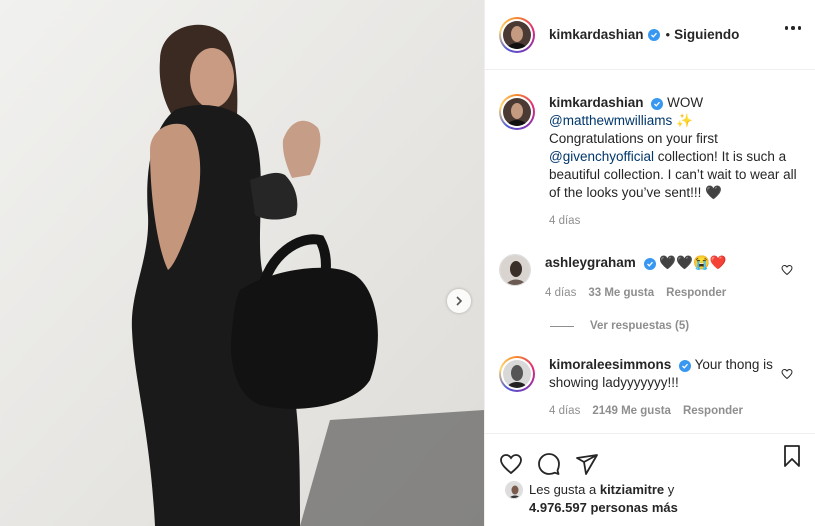  Describe the element at coordinates (601, 156) in the screenshot. I see `mention-link: @givenchyofficial` at that location.